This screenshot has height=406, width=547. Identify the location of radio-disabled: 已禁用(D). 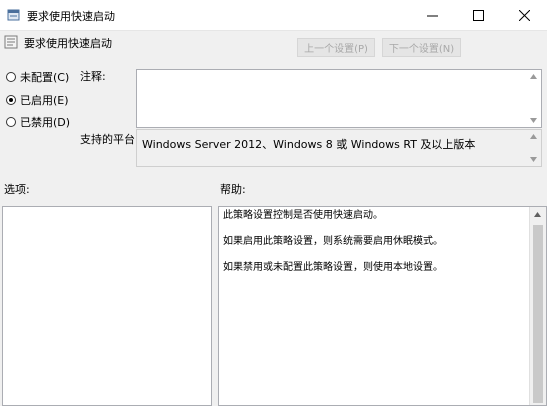
(38, 122).